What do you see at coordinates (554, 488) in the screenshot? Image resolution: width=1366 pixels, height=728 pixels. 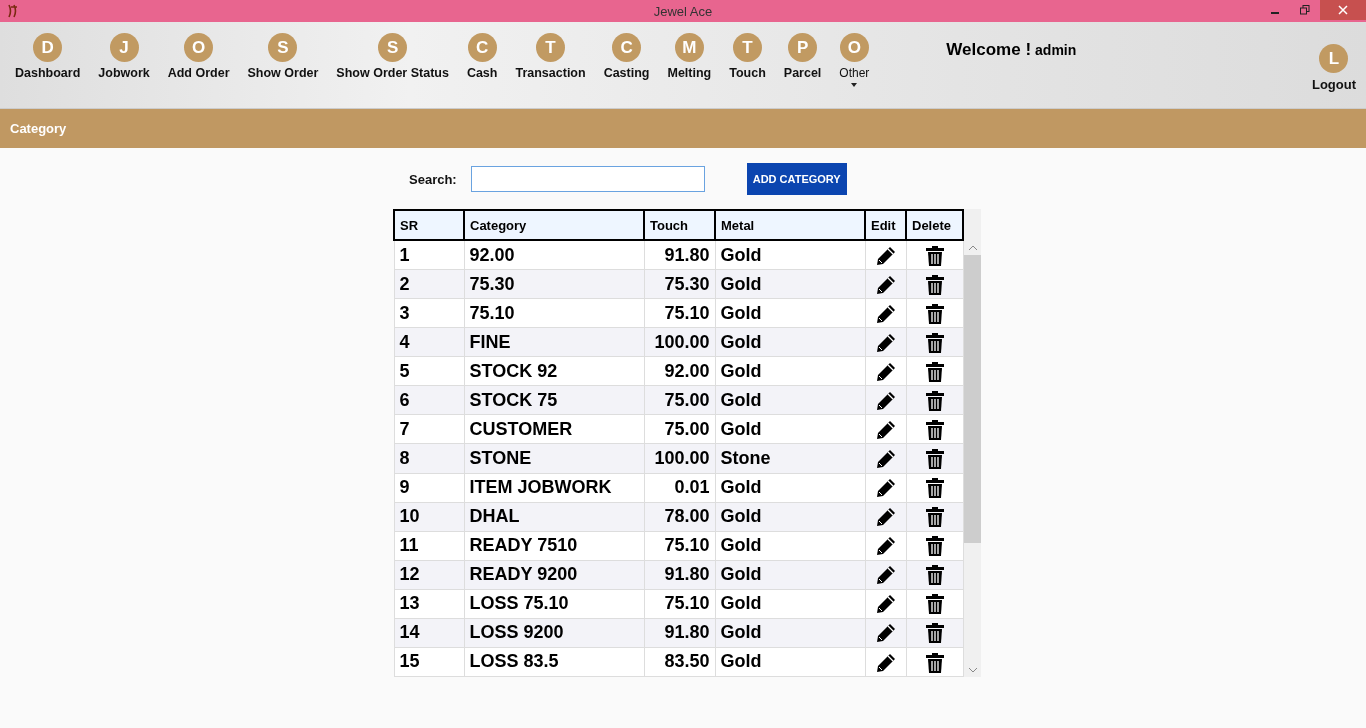 I see `table-cell: ITEM JOBWORK` at bounding box center [554, 488].